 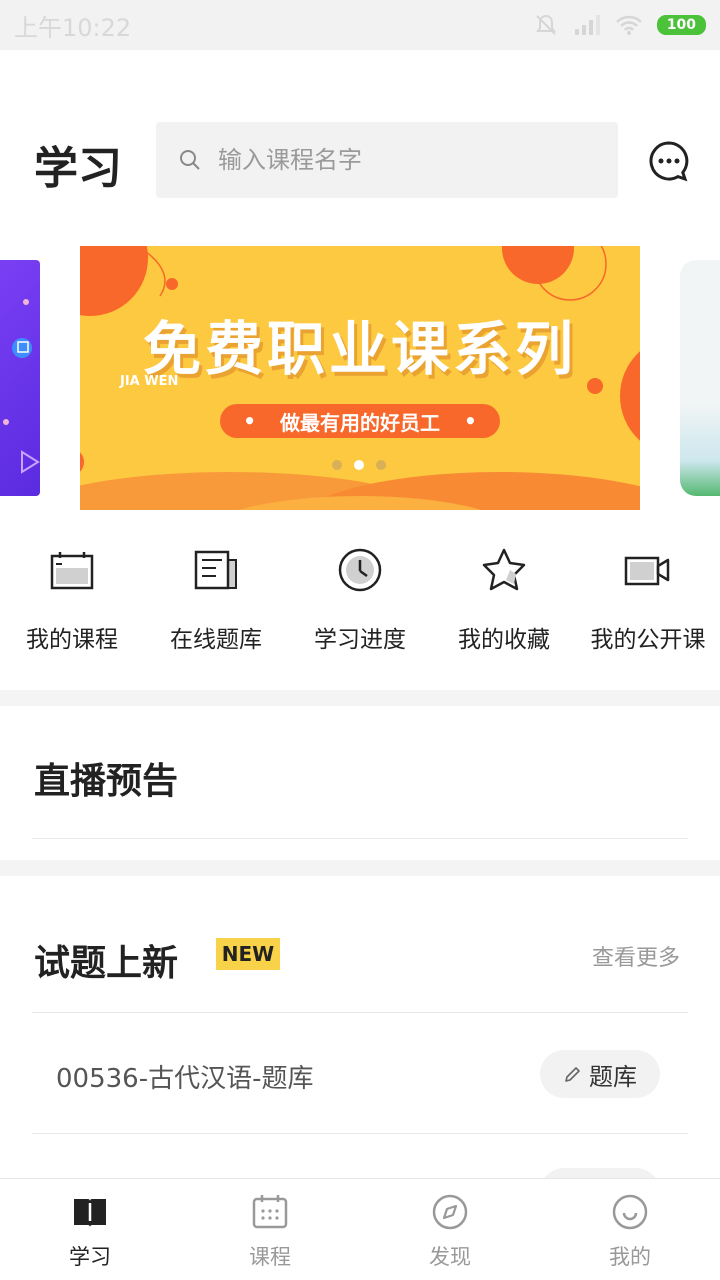 I want to click on search-bar, so click(x=387, y=160).